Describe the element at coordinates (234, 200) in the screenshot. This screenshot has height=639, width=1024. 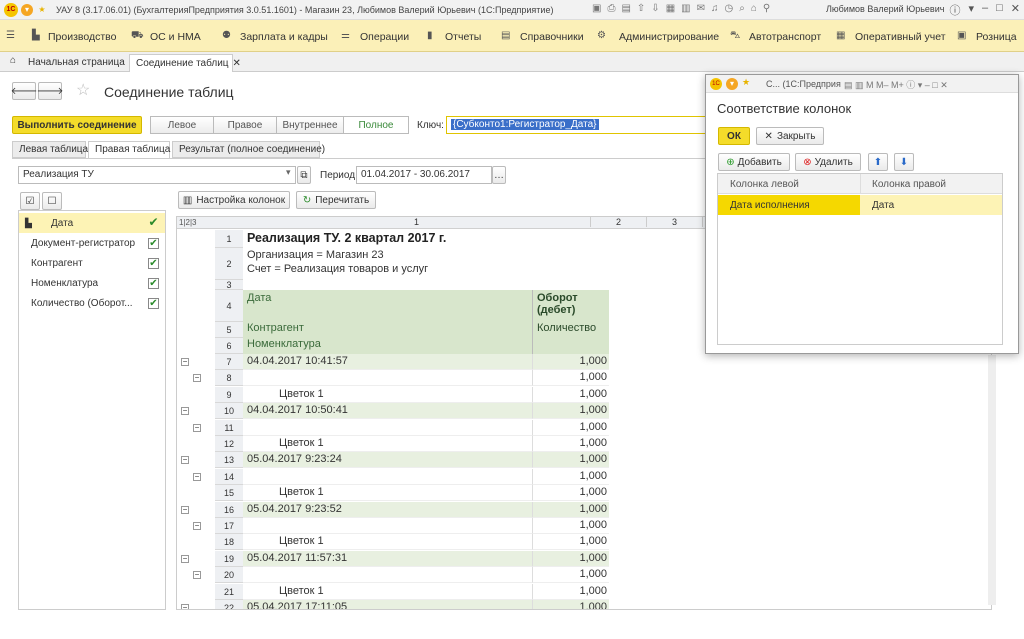
I see `column-settings-button: ▥ Настройка колонок` at that location.